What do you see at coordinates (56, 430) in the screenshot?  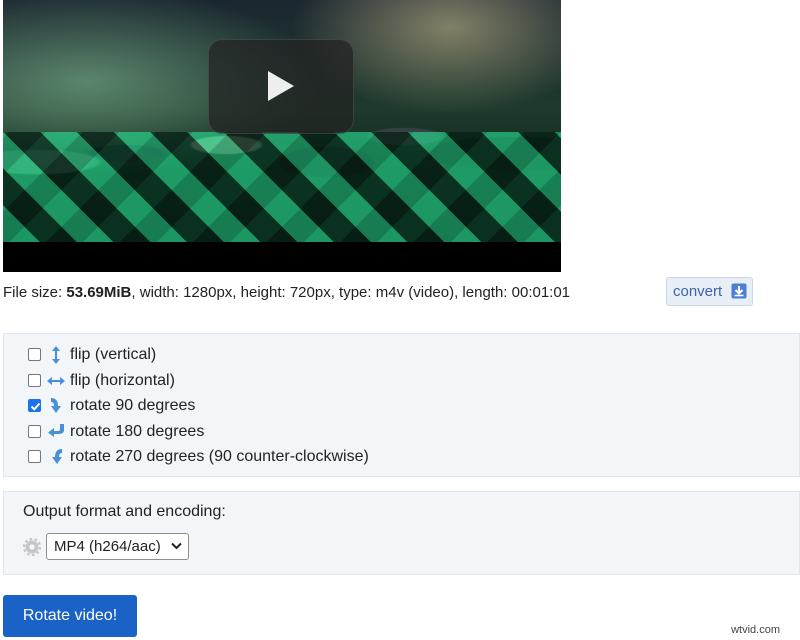 I see `rotate-left-arrow-icon` at bounding box center [56, 430].